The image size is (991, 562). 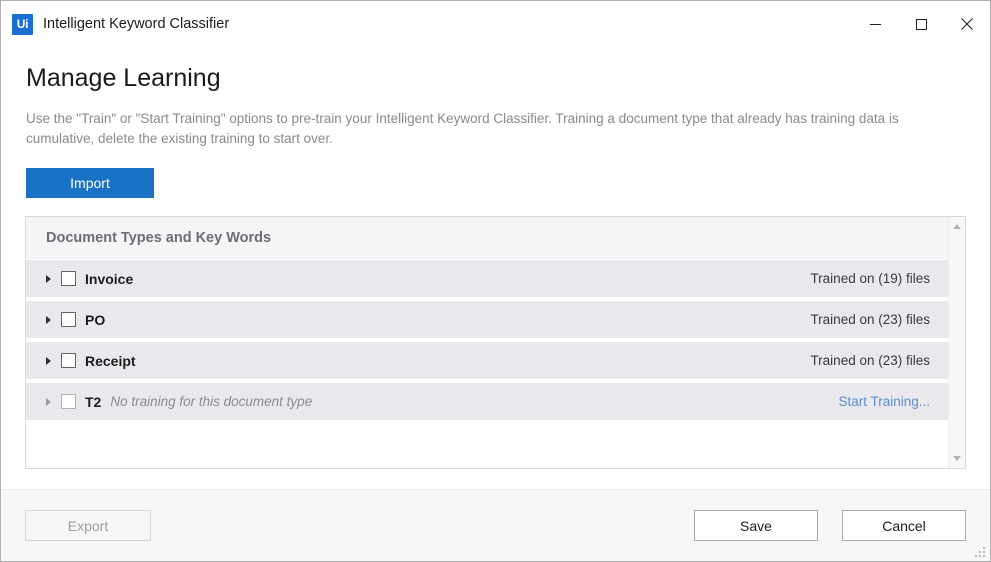 I want to click on minimize-icon, so click(x=875, y=24).